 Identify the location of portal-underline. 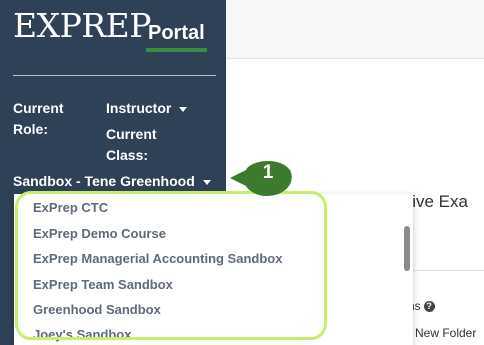
(176, 50).